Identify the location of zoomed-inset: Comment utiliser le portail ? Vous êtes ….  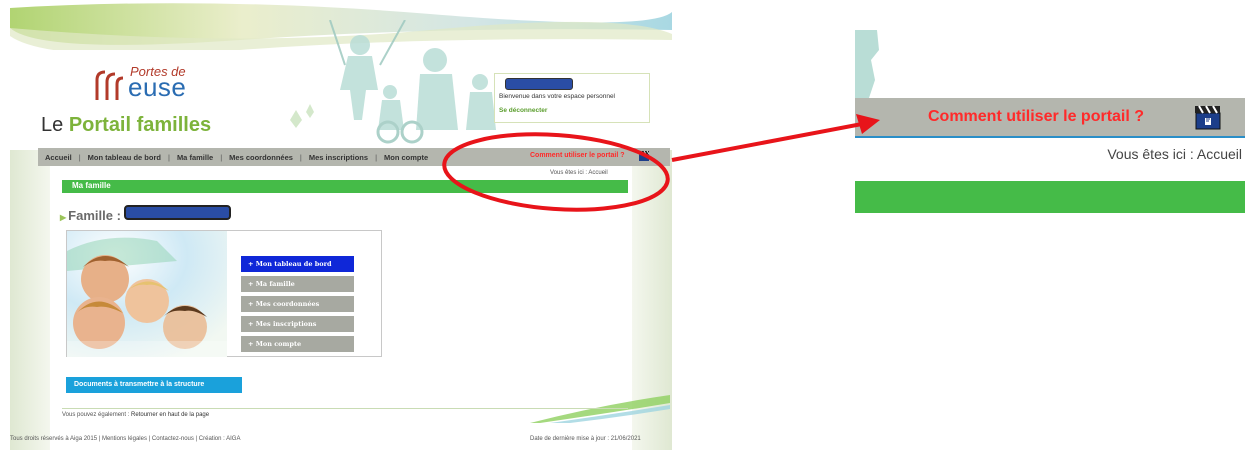
(1050, 125).